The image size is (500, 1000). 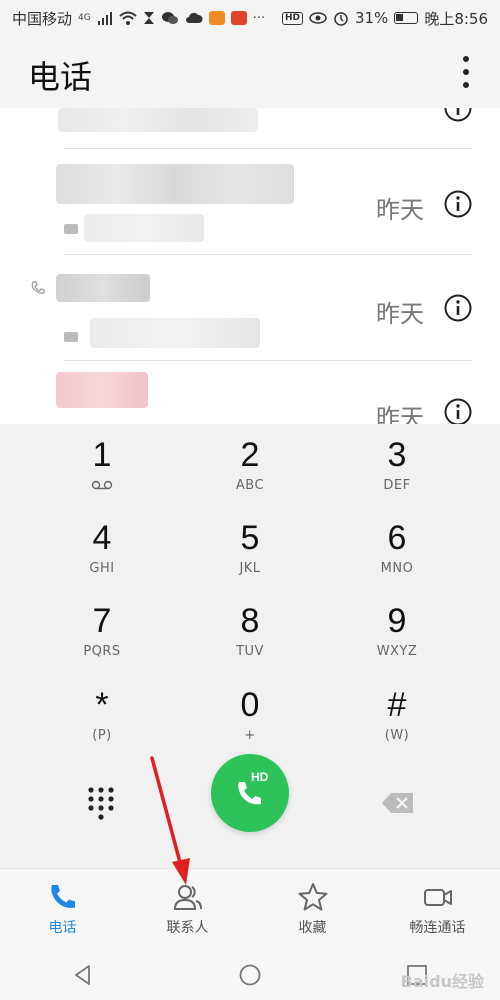 I want to click on key-letters: PQRS, so click(x=102, y=651).